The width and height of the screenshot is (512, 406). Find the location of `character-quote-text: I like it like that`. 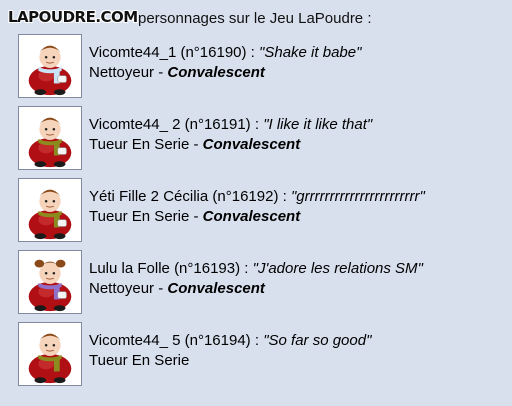

character-quote-text: I like it like that is located at coordinates (317, 124).